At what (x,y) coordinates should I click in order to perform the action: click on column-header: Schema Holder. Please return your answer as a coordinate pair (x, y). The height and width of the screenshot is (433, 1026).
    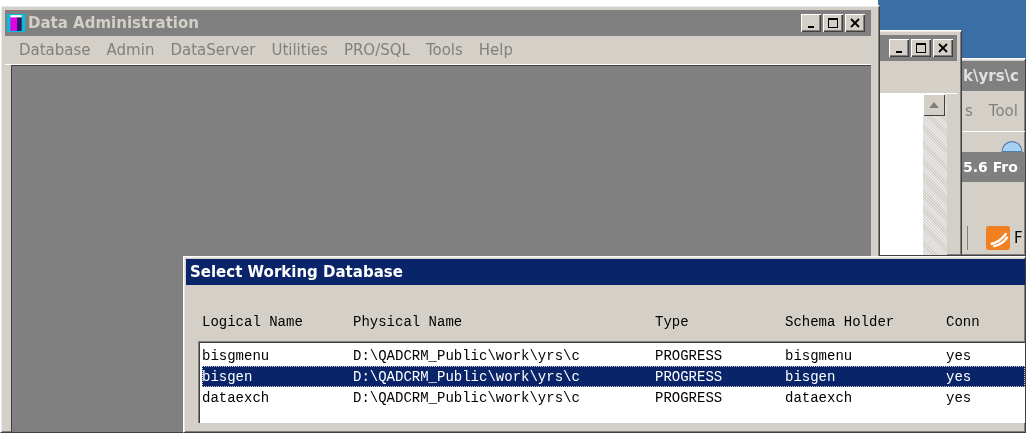
    Looking at the image, I should click on (840, 322).